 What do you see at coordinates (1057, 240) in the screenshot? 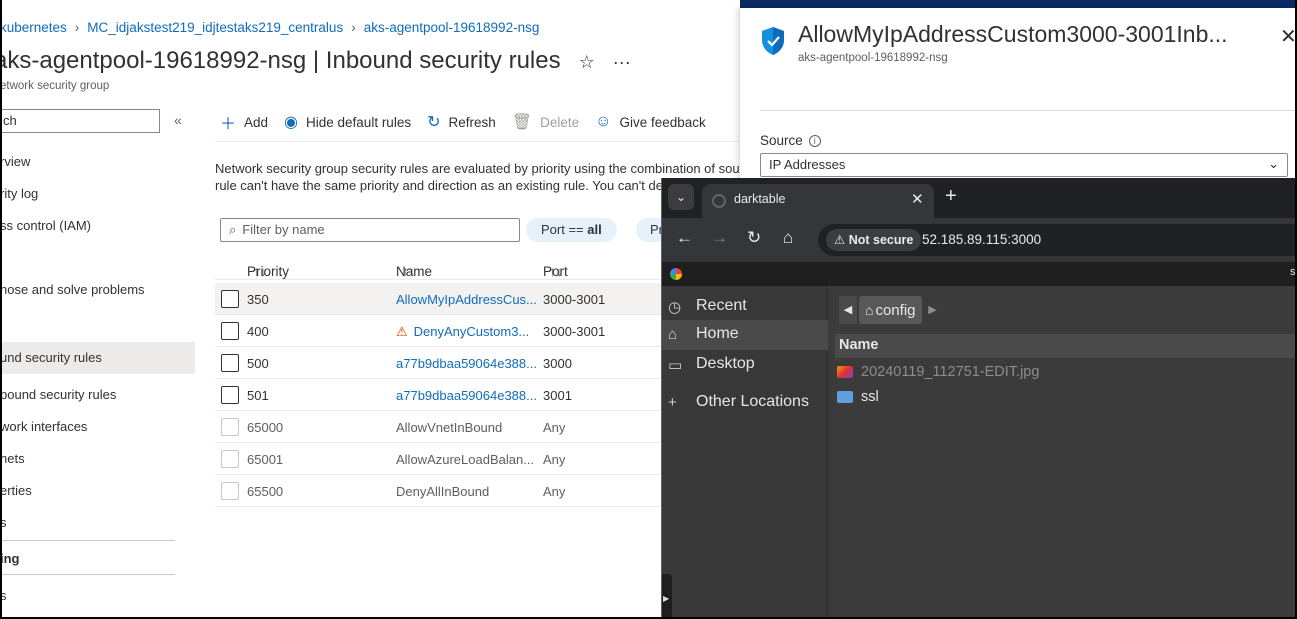
I see `address-bar: ⚠ Not secure 52.185.89.115:3000` at bounding box center [1057, 240].